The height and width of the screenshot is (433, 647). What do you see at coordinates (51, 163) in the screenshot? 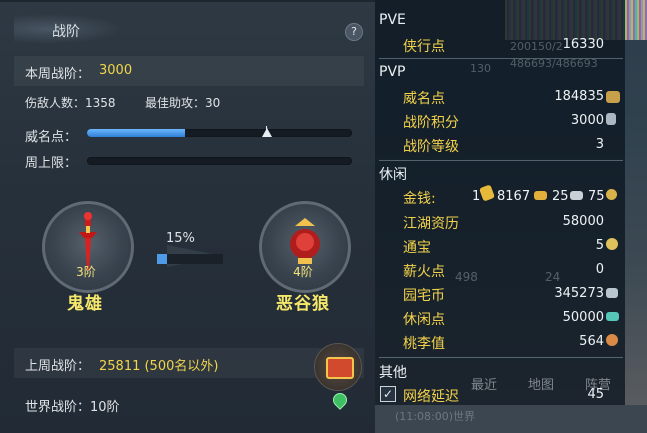
I see `weekly-cap-label: 周上限：` at bounding box center [51, 163].